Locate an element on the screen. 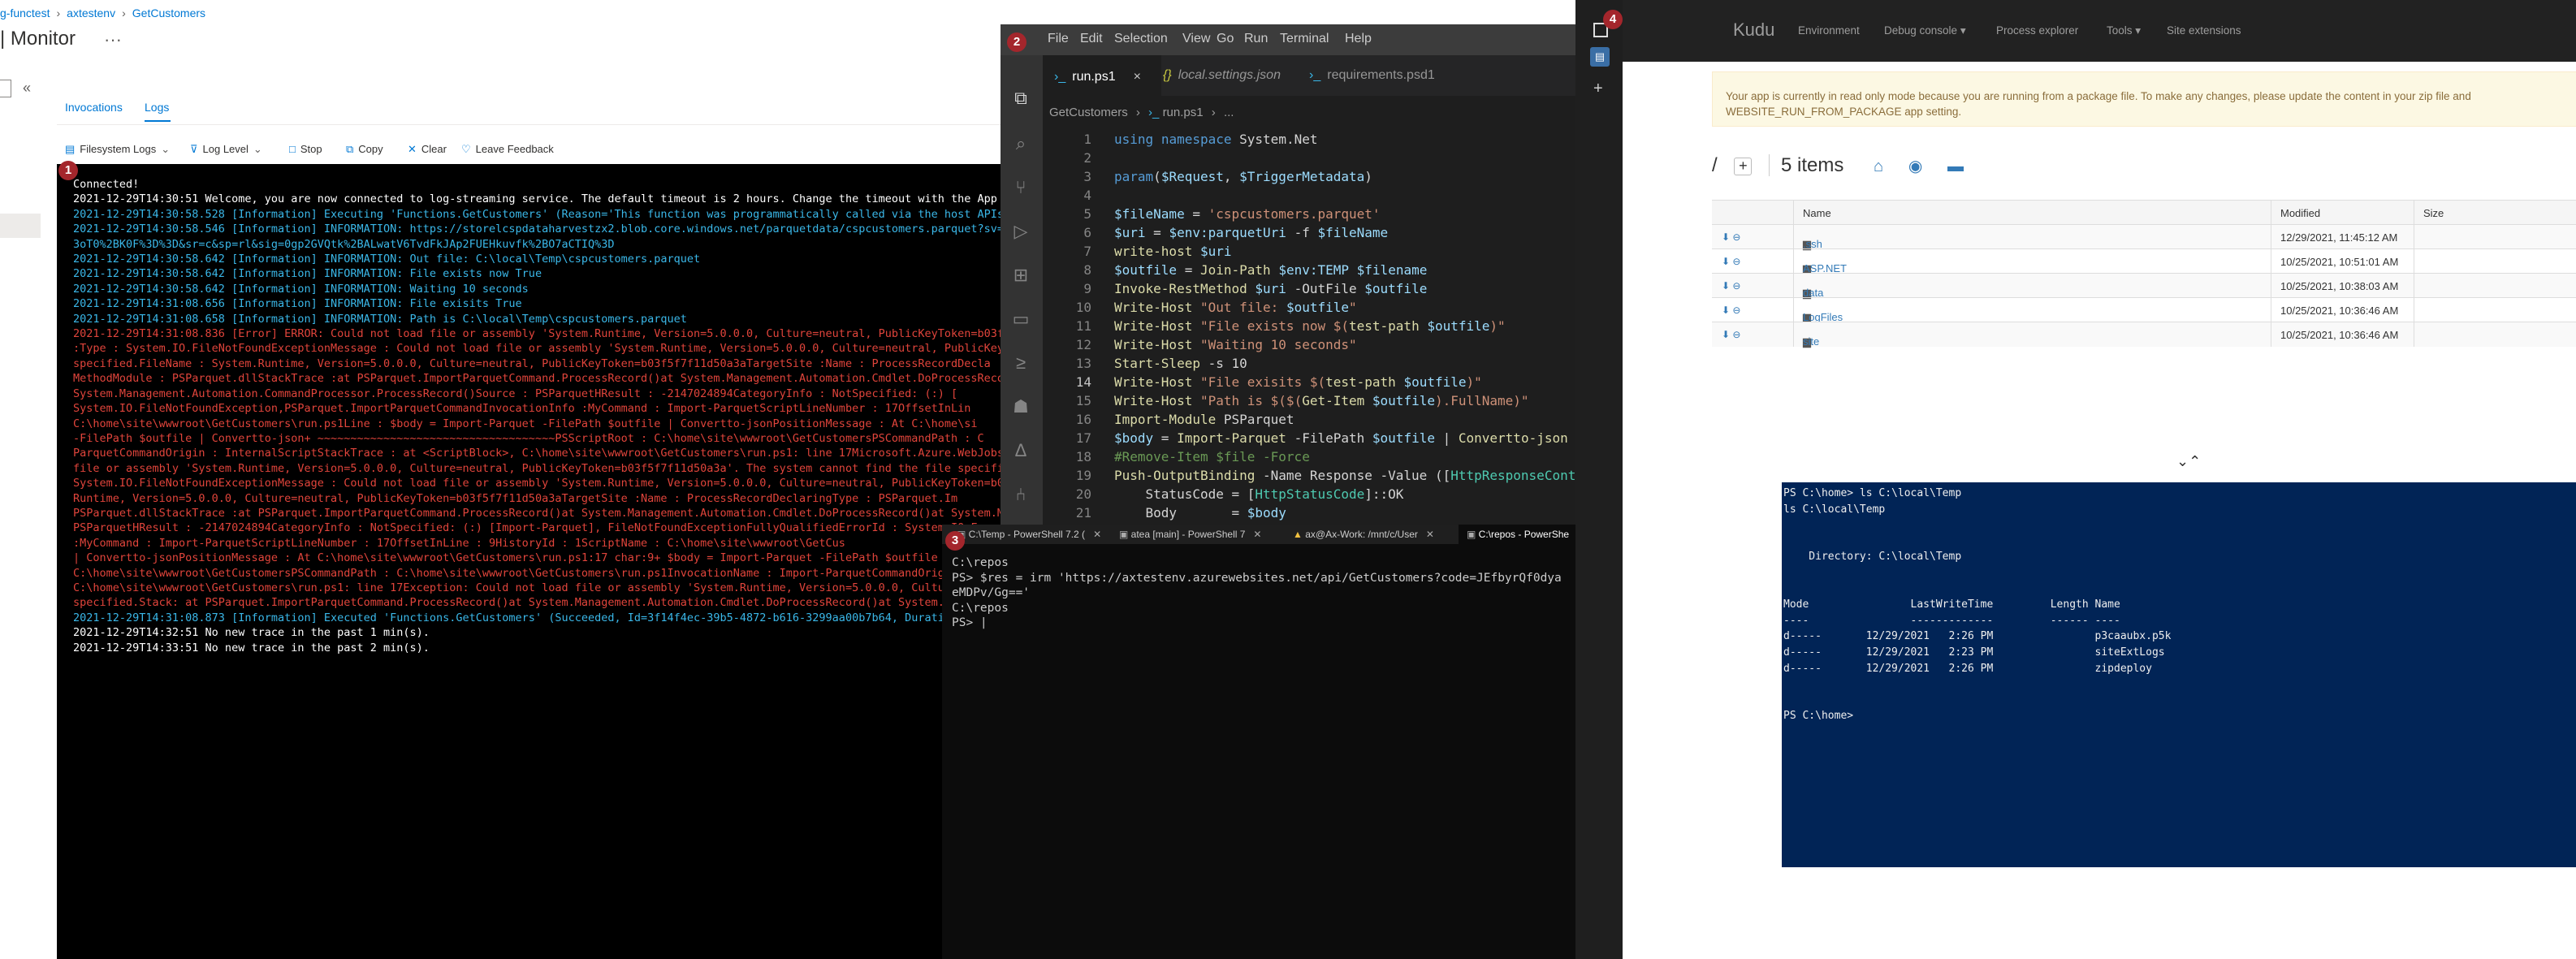 The height and width of the screenshot is (959, 2576). line-number: 14 is located at coordinates (1083, 382).